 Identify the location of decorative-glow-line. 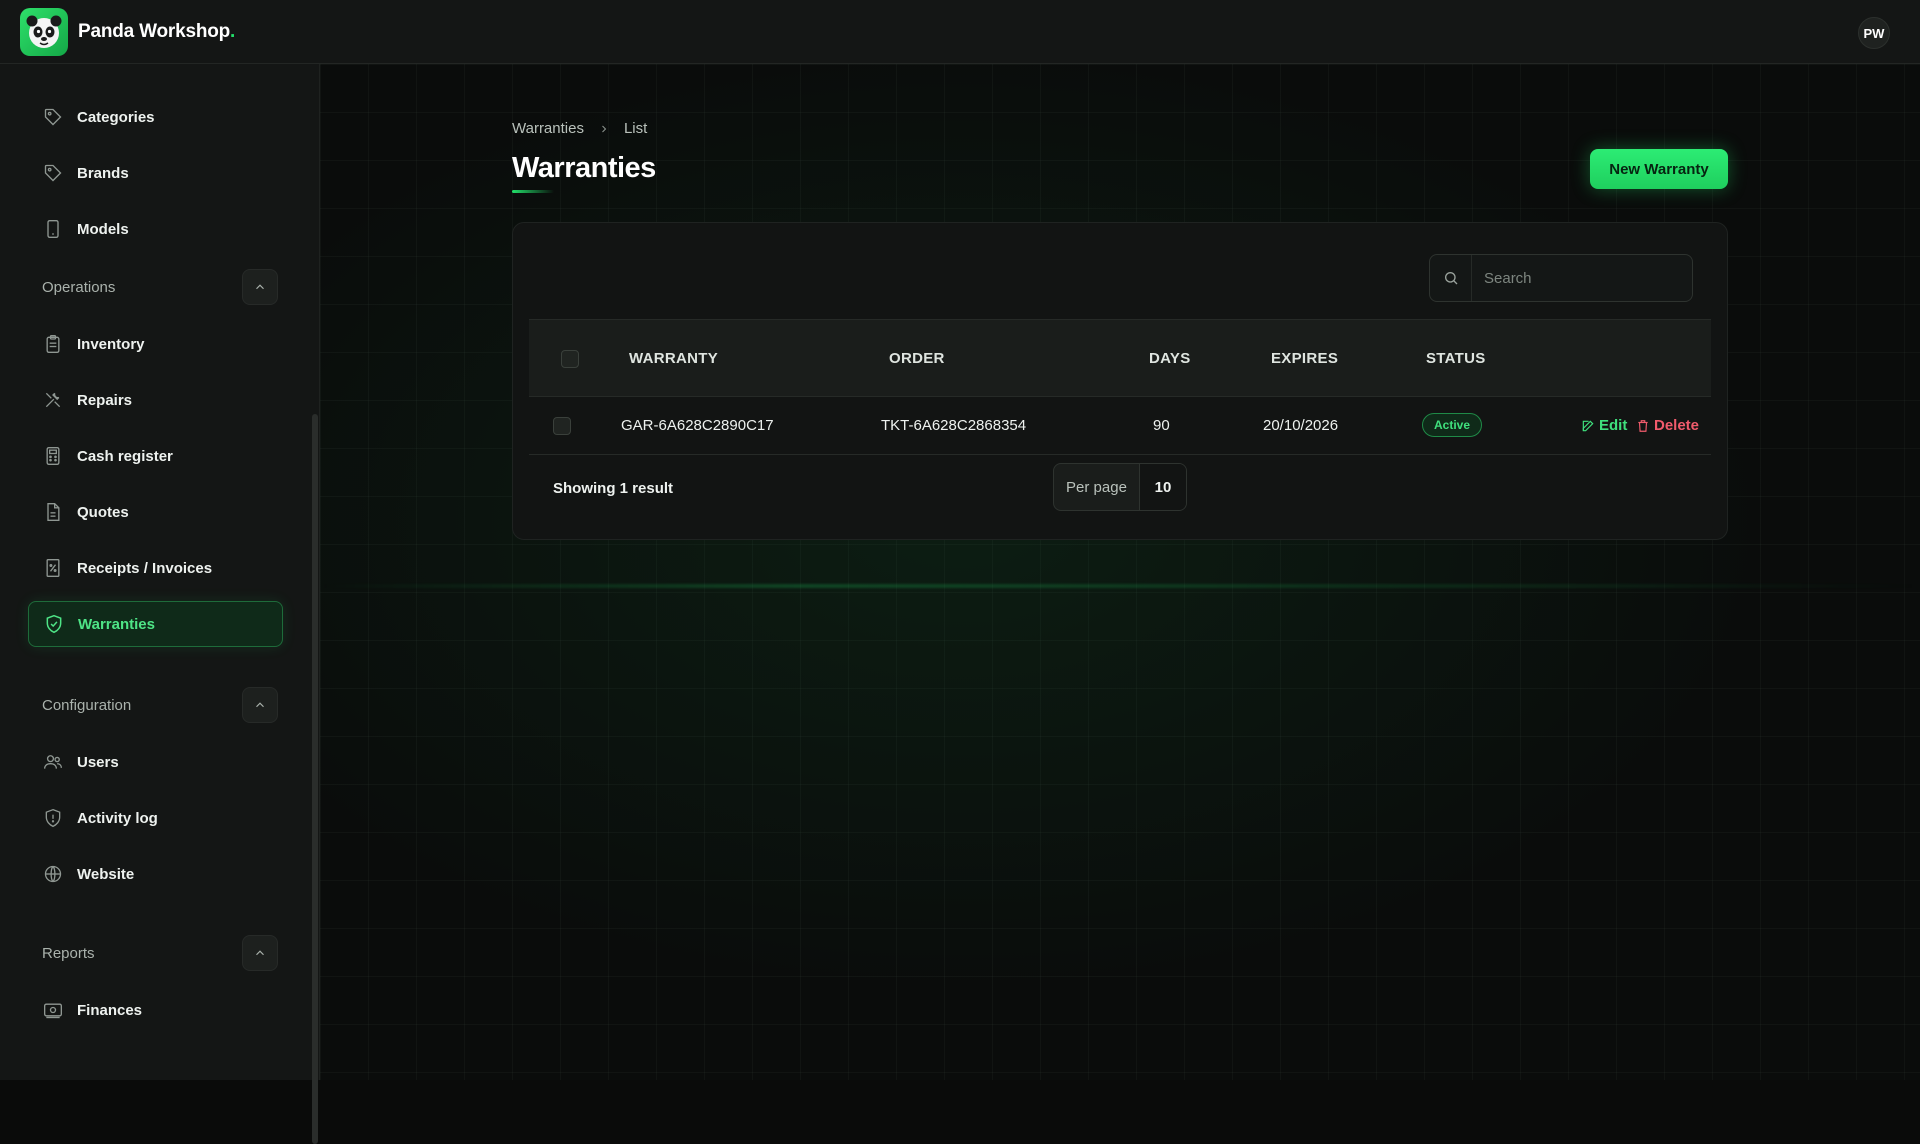
(1120, 586).